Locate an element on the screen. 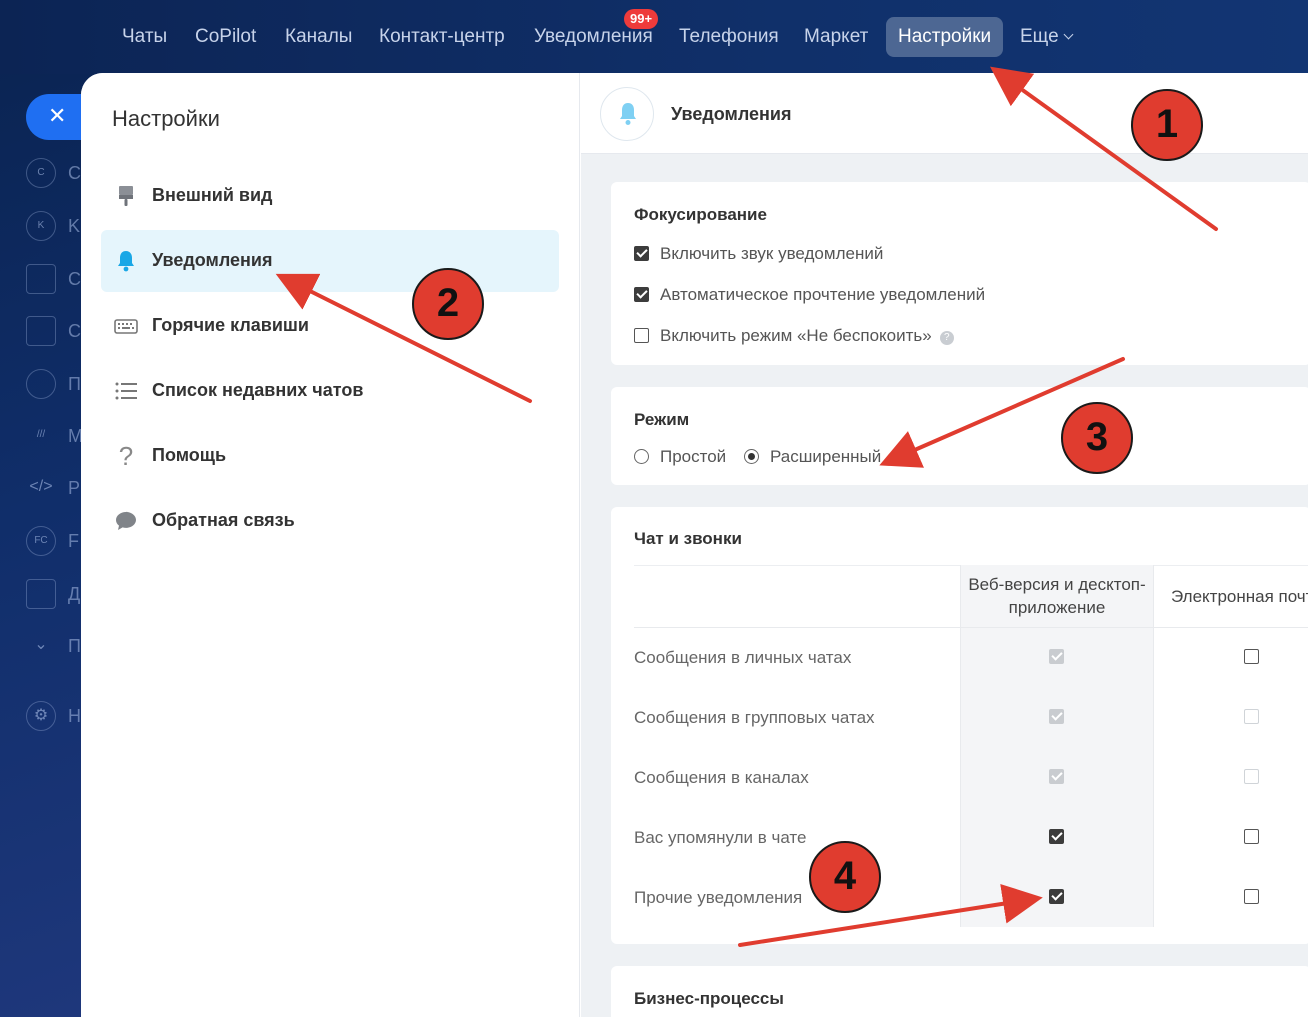 The width and height of the screenshot is (1308, 1017). mode-simple-option: Простой is located at coordinates (680, 457).